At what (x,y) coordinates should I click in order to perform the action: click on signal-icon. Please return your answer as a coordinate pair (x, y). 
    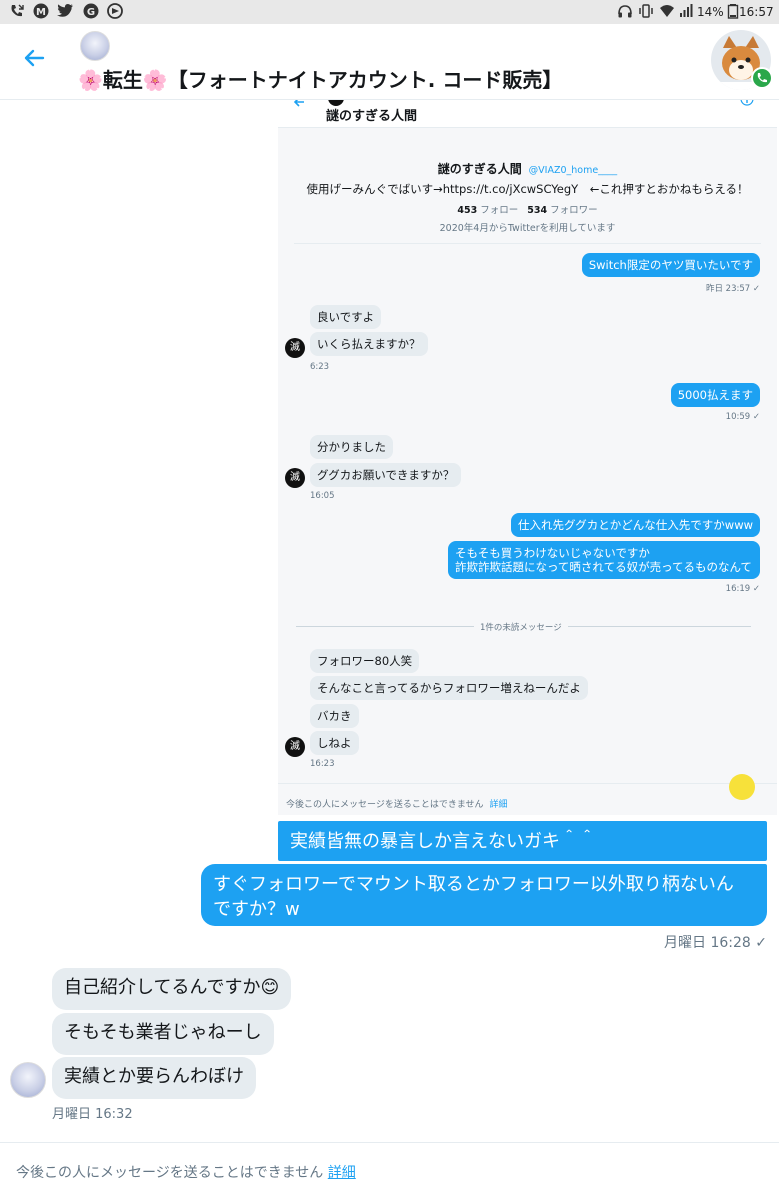
    Looking at the image, I should click on (686, 12).